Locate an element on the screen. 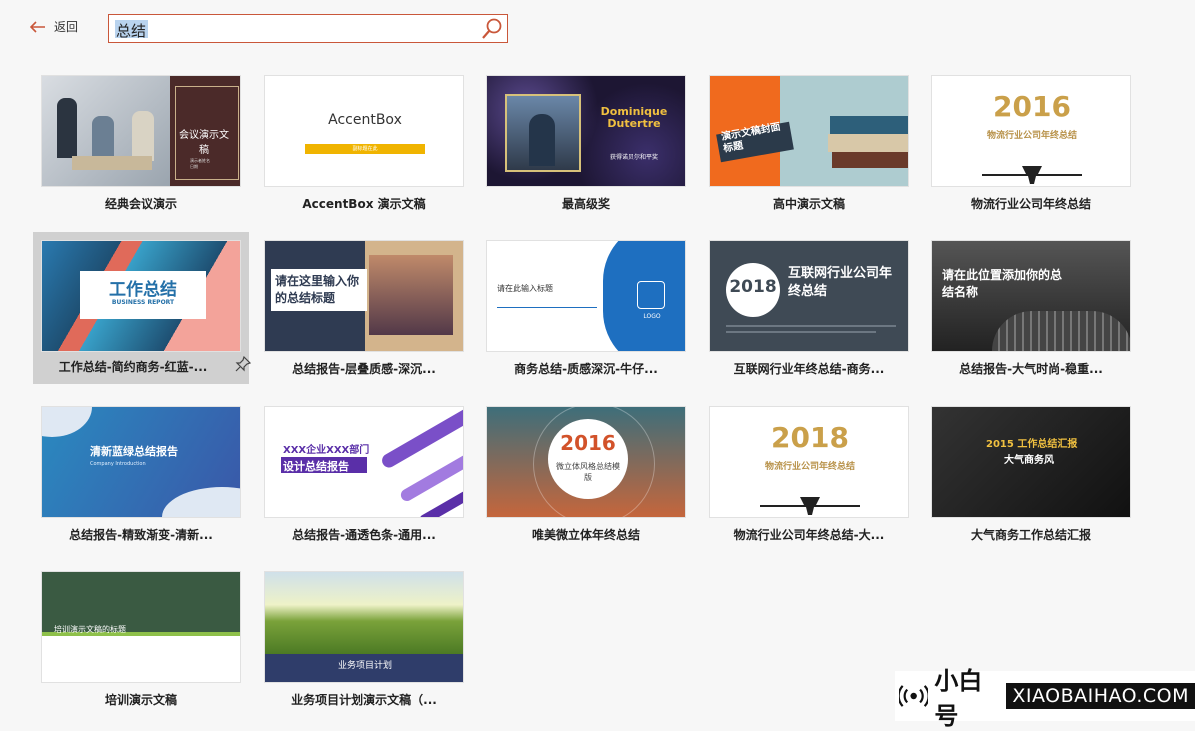  thumb-subtitle: 副标题在此 is located at coordinates (365, 149).